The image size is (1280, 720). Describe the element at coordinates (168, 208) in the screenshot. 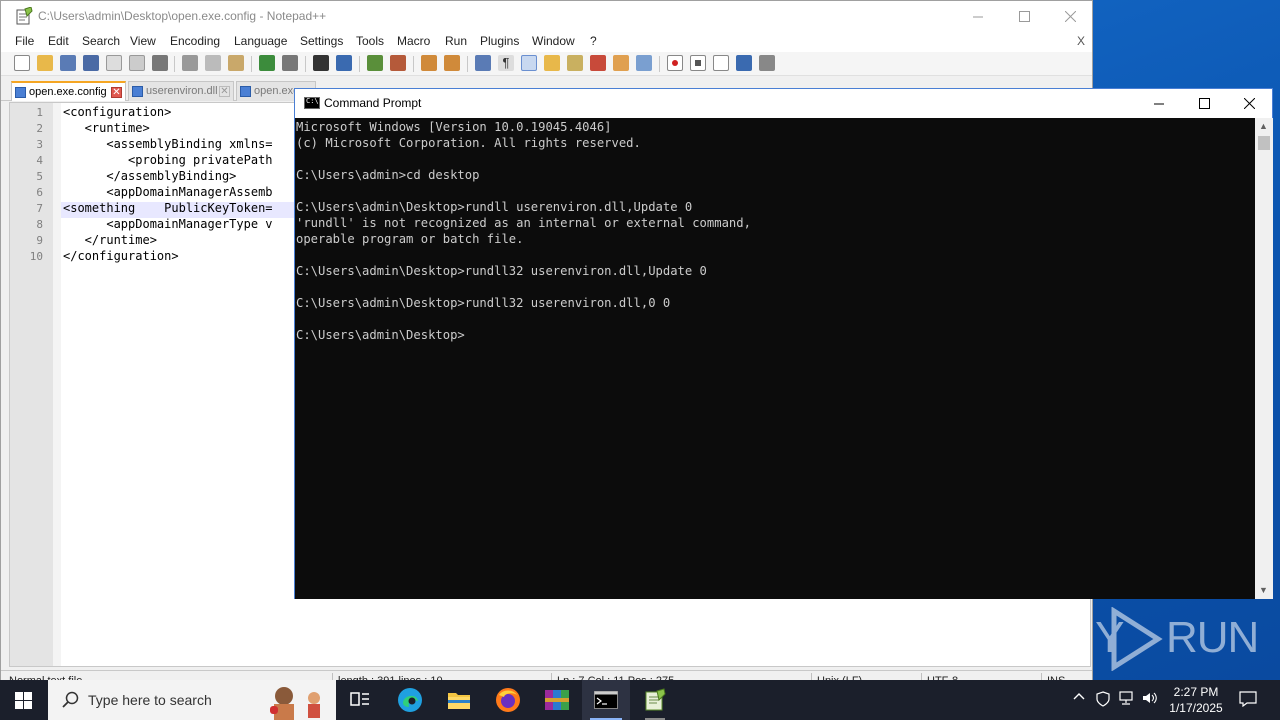

I see `code-line: <something PublicKeyToken=` at that location.